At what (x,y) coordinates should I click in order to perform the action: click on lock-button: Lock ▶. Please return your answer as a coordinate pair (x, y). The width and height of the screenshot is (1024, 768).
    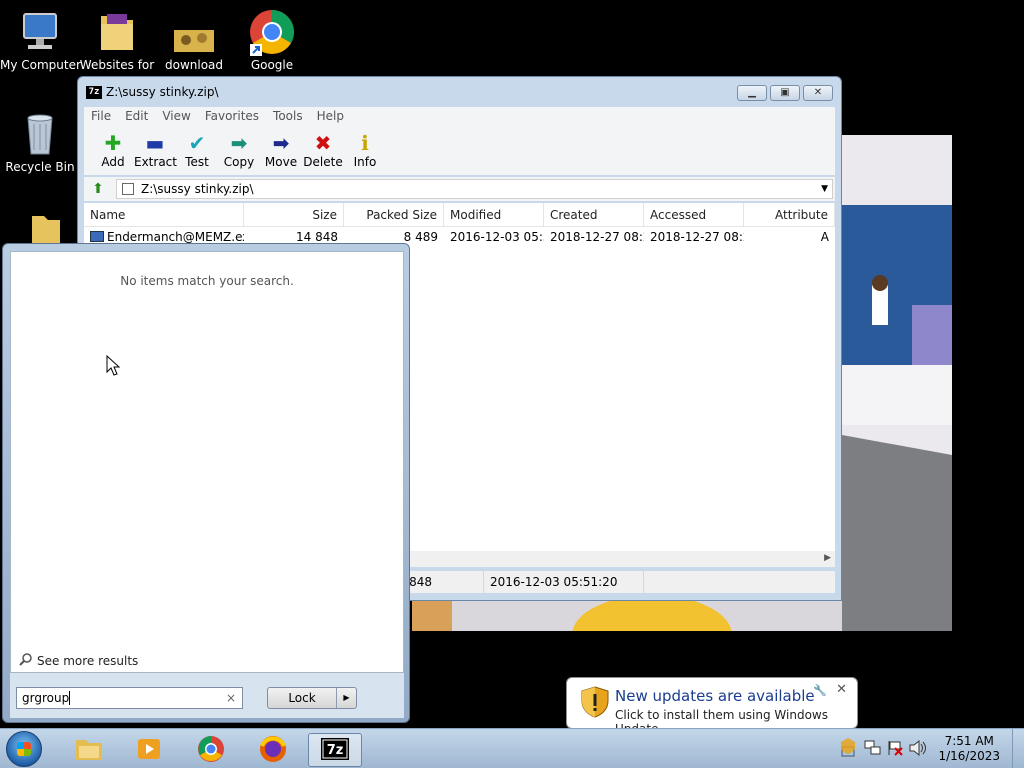
    Looking at the image, I should click on (312, 698).